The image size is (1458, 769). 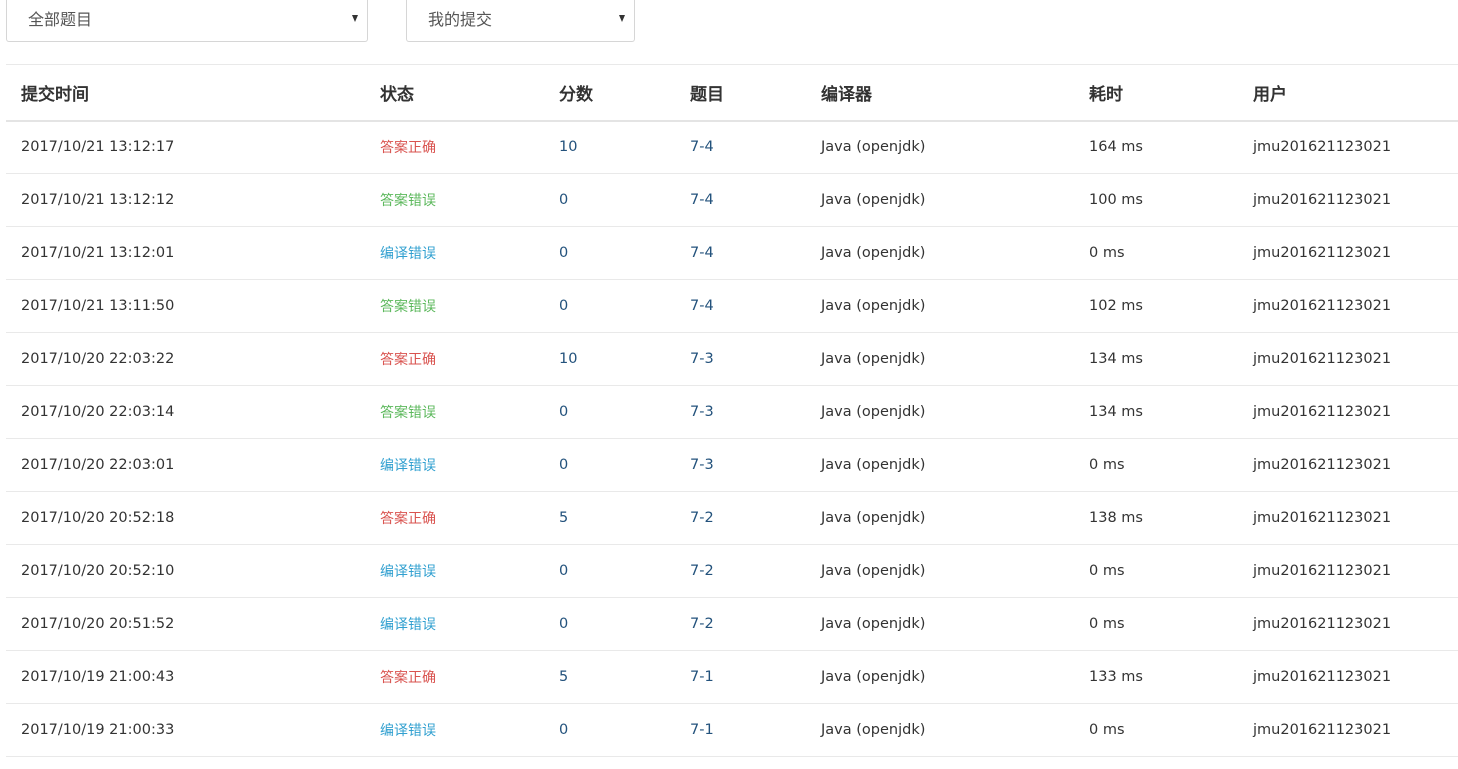 What do you see at coordinates (98, 730) in the screenshot?
I see `submit-time-text: 2017/10/19 21:00:33` at bounding box center [98, 730].